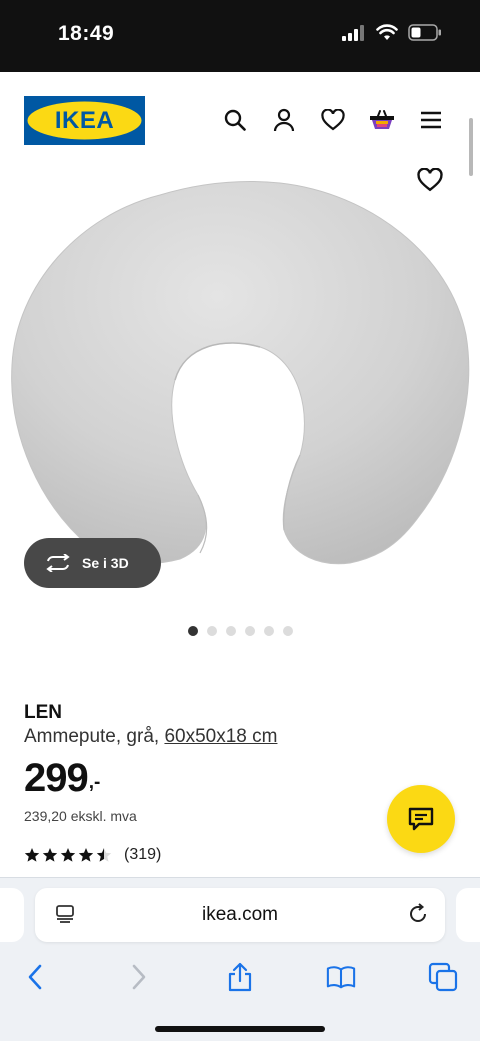 The width and height of the screenshot is (480, 1041). Describe the element at coordinates (443, 977) in the screenshot. I see `tabs-icon` at that location.